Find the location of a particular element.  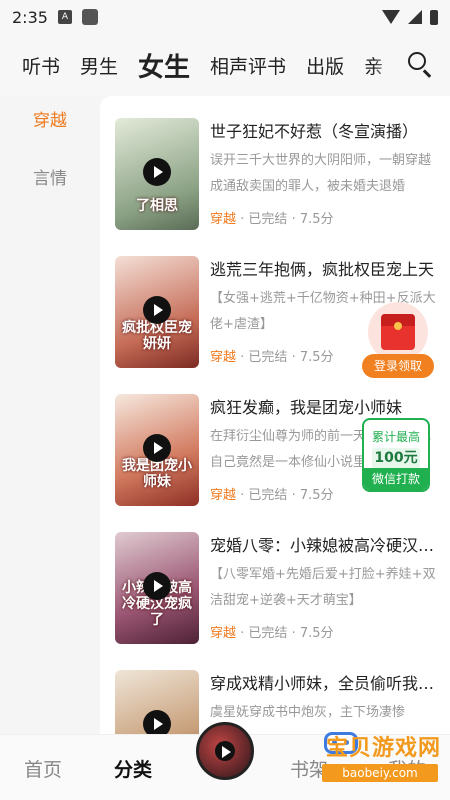

status-time: 2:35 is located at coordinates (30, 17).